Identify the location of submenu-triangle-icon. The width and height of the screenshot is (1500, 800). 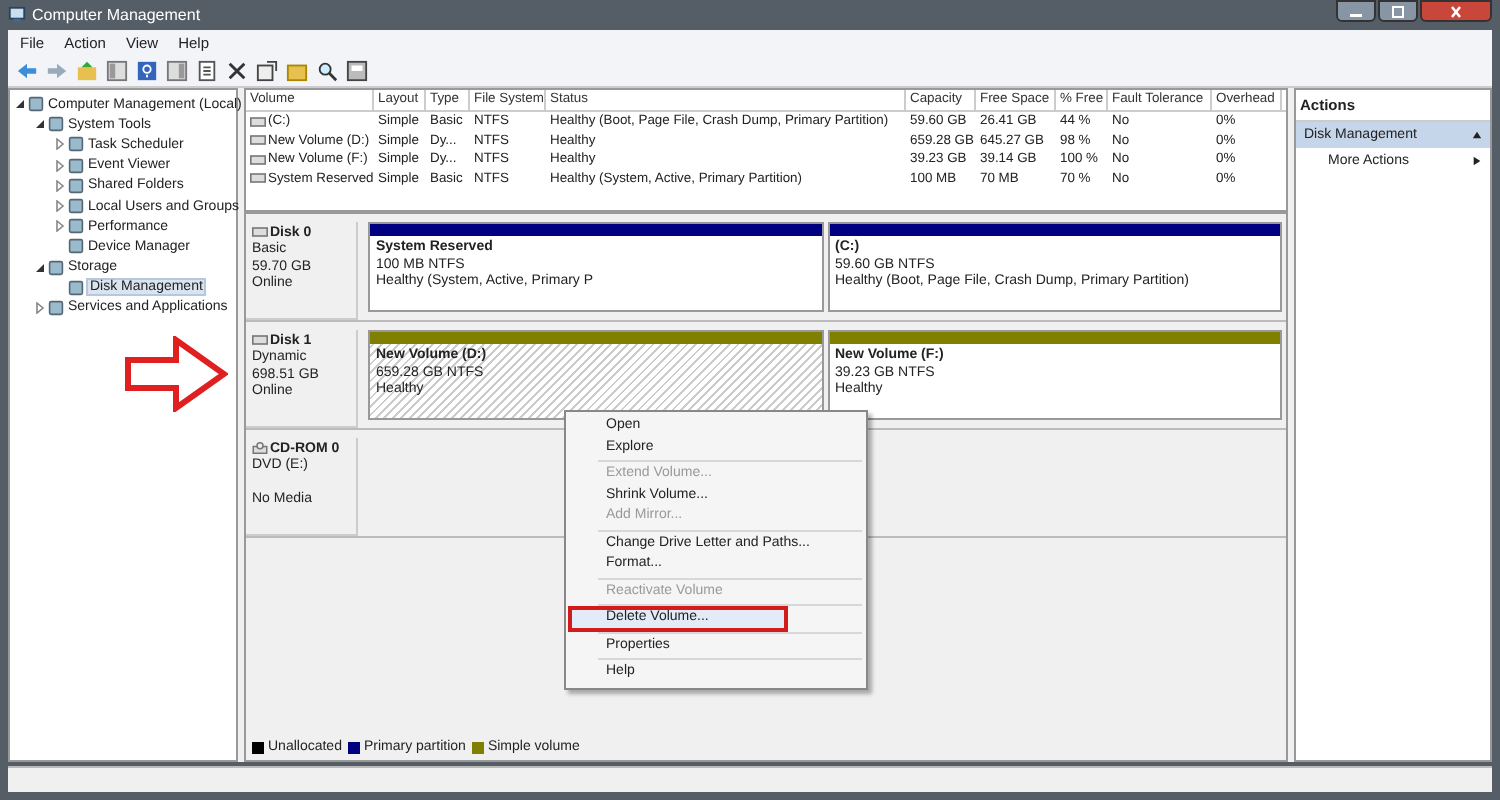
(1477, 161).